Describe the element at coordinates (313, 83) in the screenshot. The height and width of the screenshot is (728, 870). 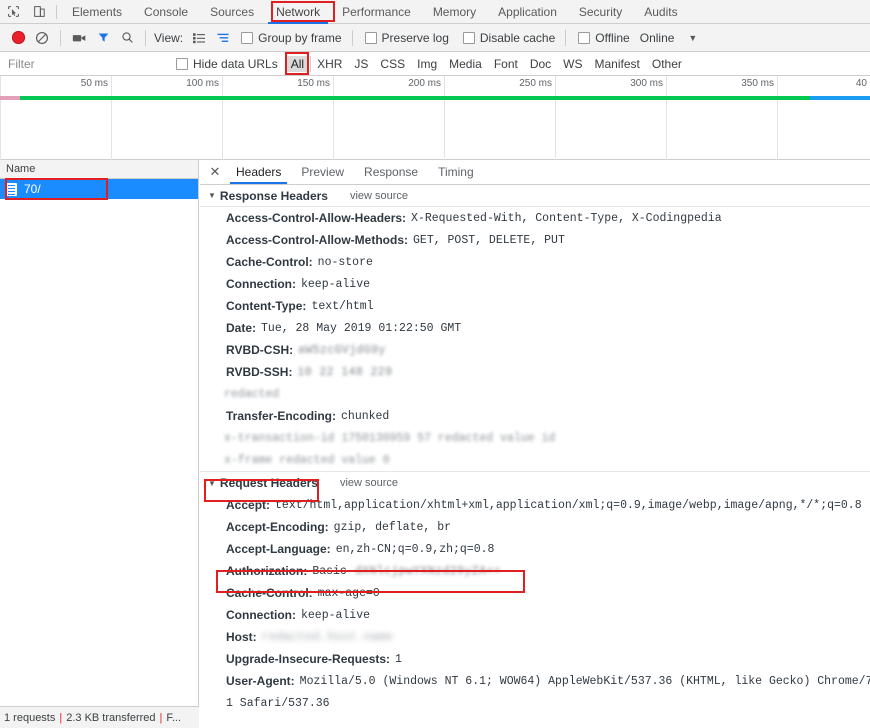
I see `timeline-tick: 150 ms` at that location.